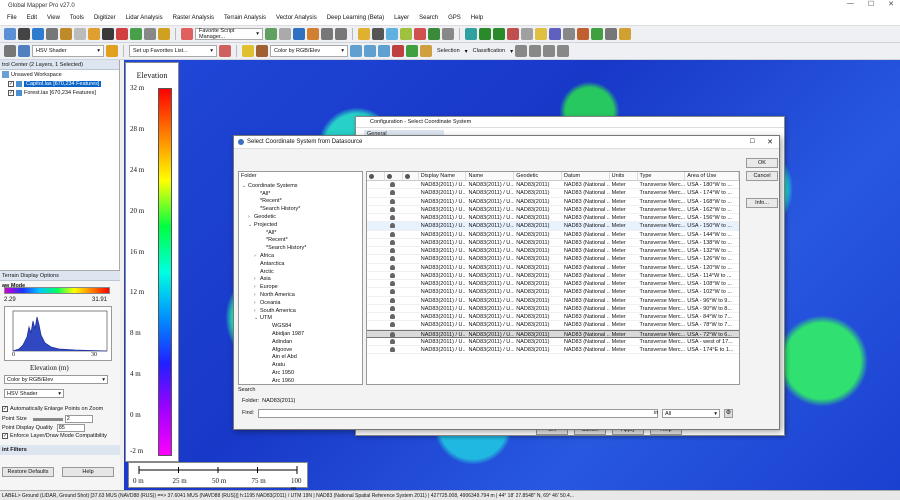 The image size is (900, 500). I want to click on folder-tree-item: Arctic, so click(300, 272).